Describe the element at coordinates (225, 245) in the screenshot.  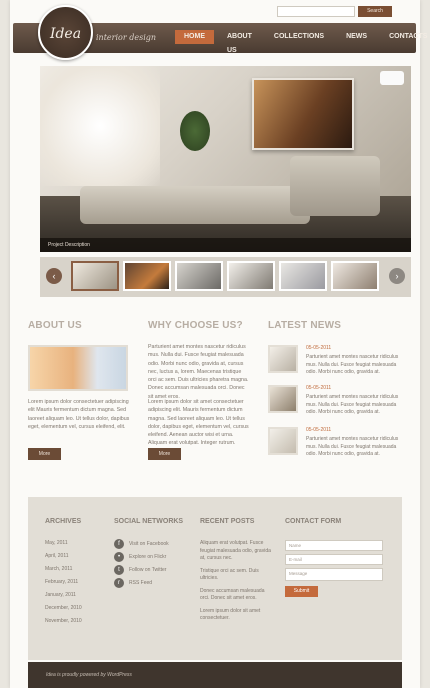
I see `hero-caption: Project Description` at that location.